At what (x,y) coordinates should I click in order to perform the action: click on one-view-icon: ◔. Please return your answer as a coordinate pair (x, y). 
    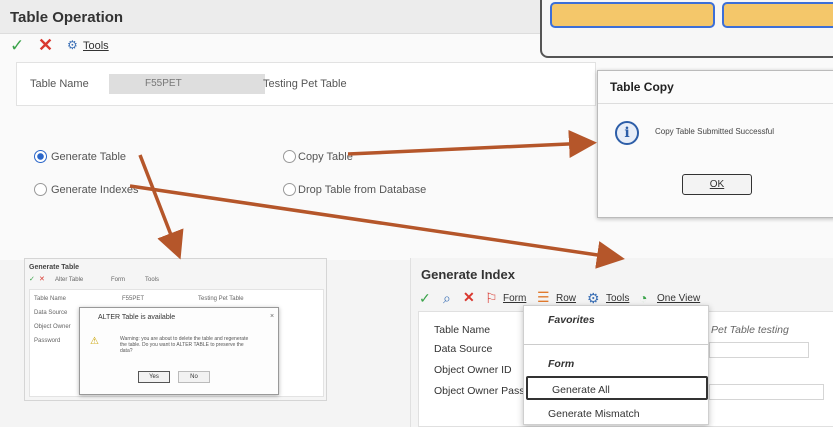
    Looking at the image, I should click on (643, 298).